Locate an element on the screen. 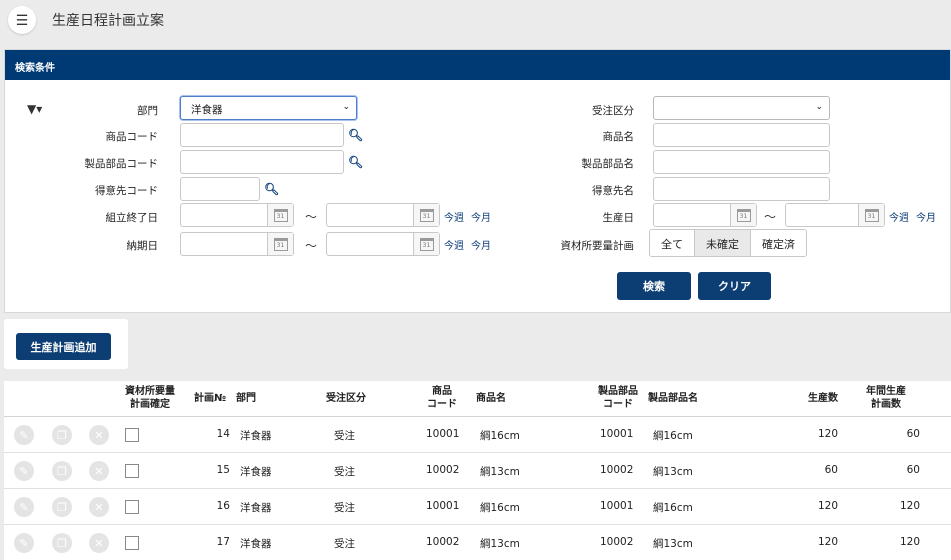 This screenshot has width=951, height=560. production-this-week-link: 今週 is located at coordinates (899, 216).